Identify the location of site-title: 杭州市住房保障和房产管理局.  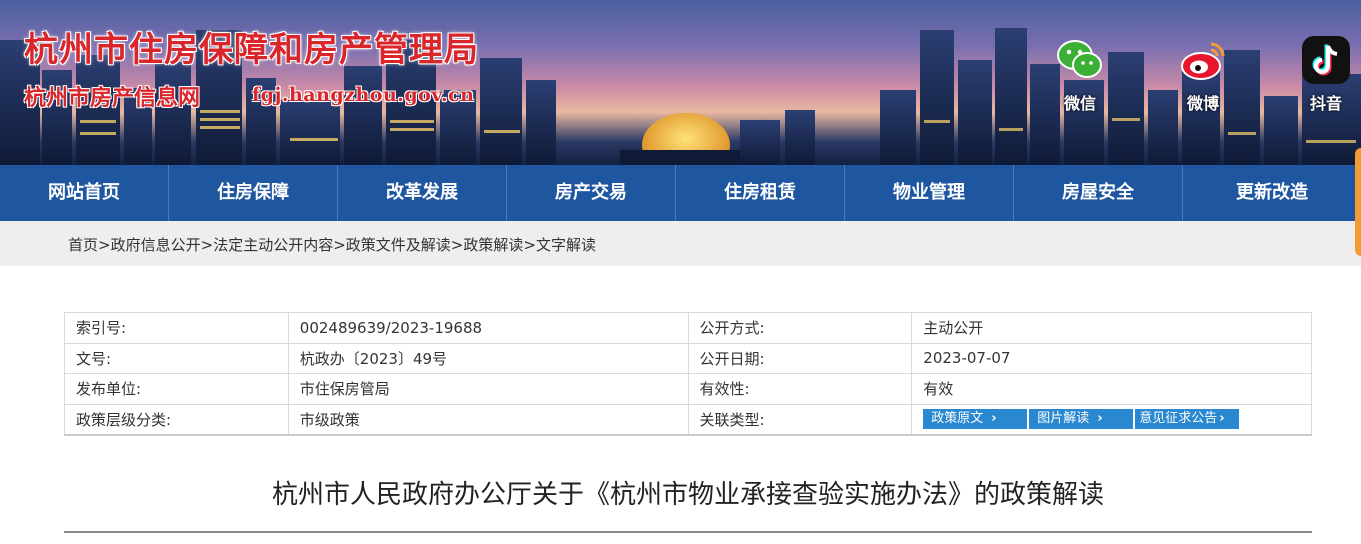
(251, 46).